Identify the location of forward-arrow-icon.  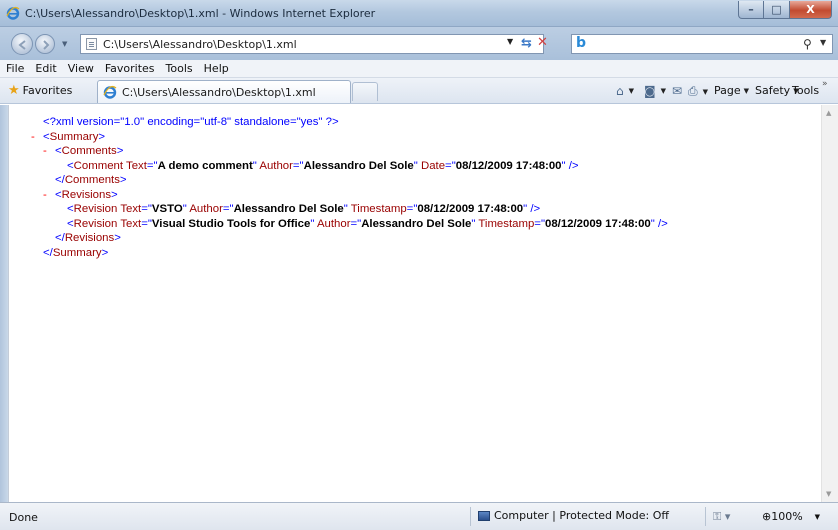
(46, 45).